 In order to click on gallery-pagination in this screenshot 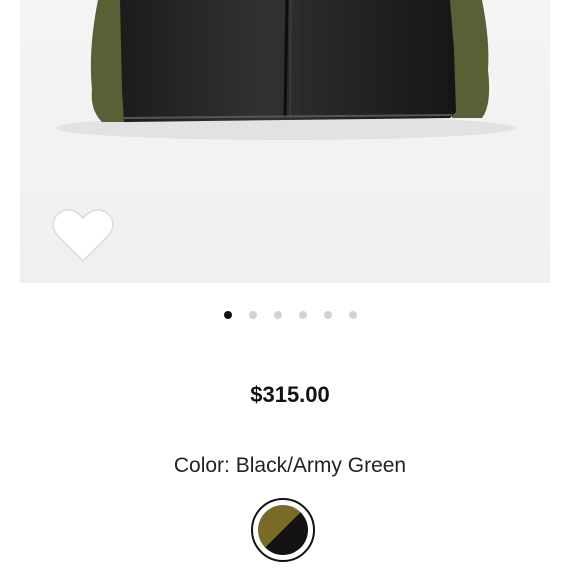, I will do `click(290, 315)`.